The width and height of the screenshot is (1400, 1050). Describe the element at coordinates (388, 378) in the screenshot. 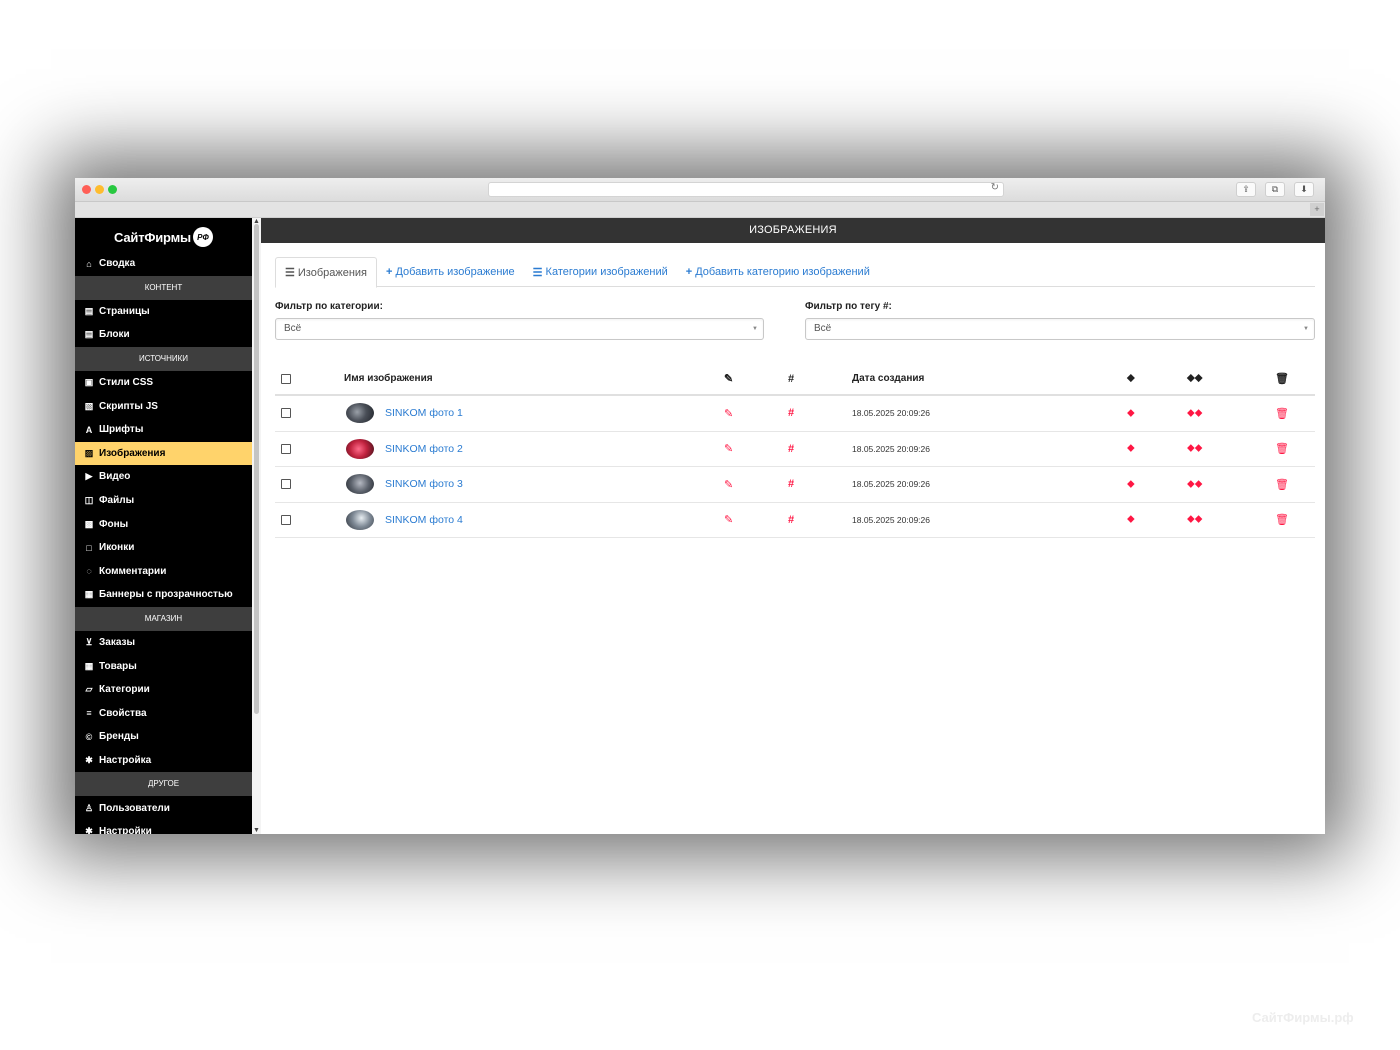

I see `column-header-name: Имя изображения` at that location.